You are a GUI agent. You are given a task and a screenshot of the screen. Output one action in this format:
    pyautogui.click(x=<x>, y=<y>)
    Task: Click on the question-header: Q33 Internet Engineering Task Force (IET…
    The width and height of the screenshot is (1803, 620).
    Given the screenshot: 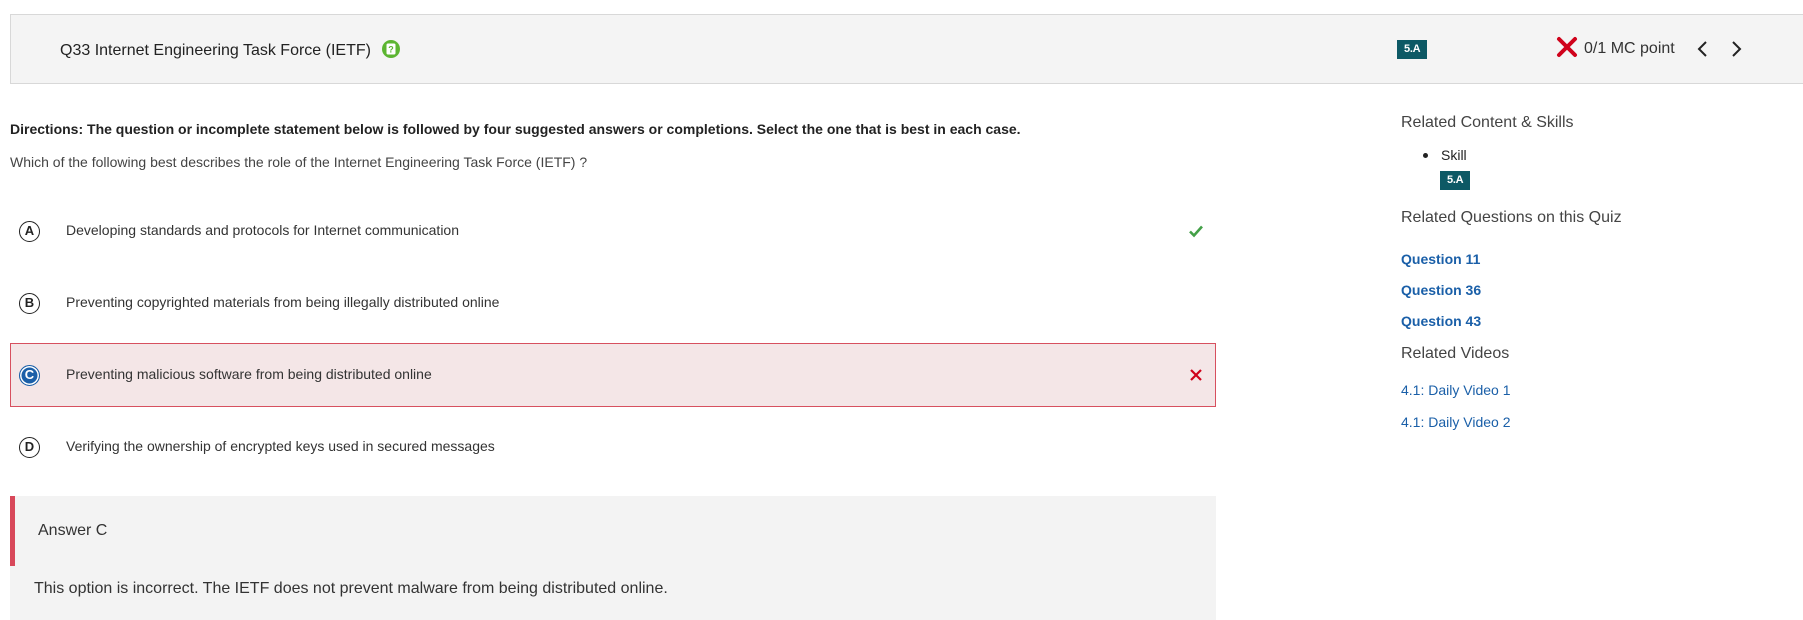 What is the action you would take?
    pyautogui.click(x=906, y=49)
    